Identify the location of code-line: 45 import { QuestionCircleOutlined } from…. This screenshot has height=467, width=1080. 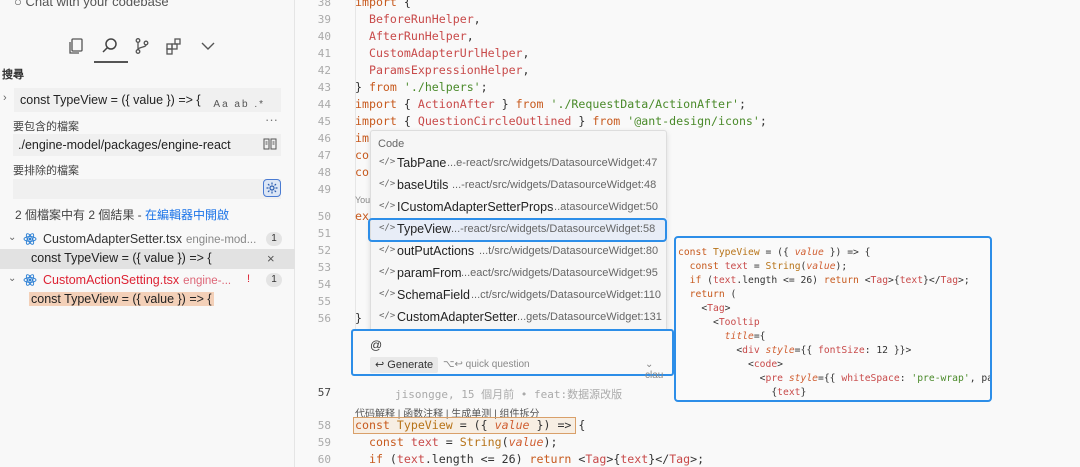
(542, 121).